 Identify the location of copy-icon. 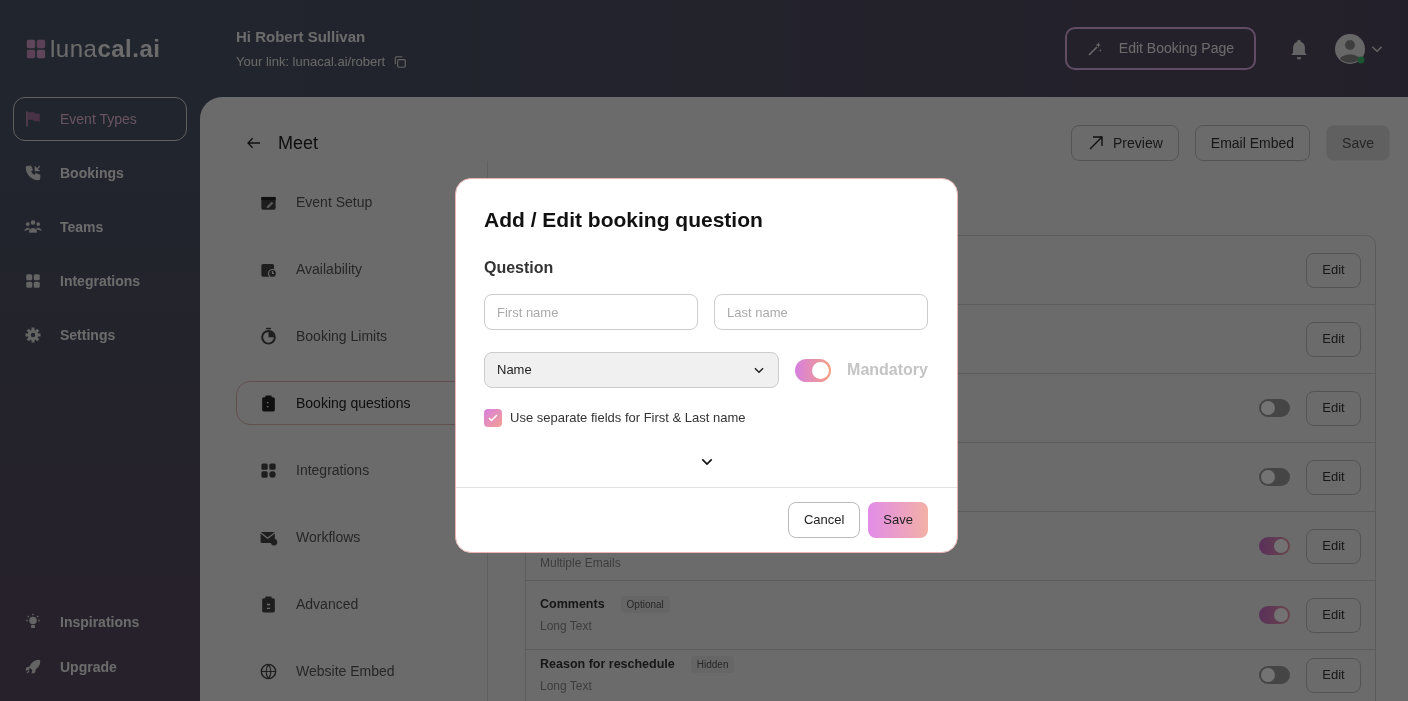
(400, 61).